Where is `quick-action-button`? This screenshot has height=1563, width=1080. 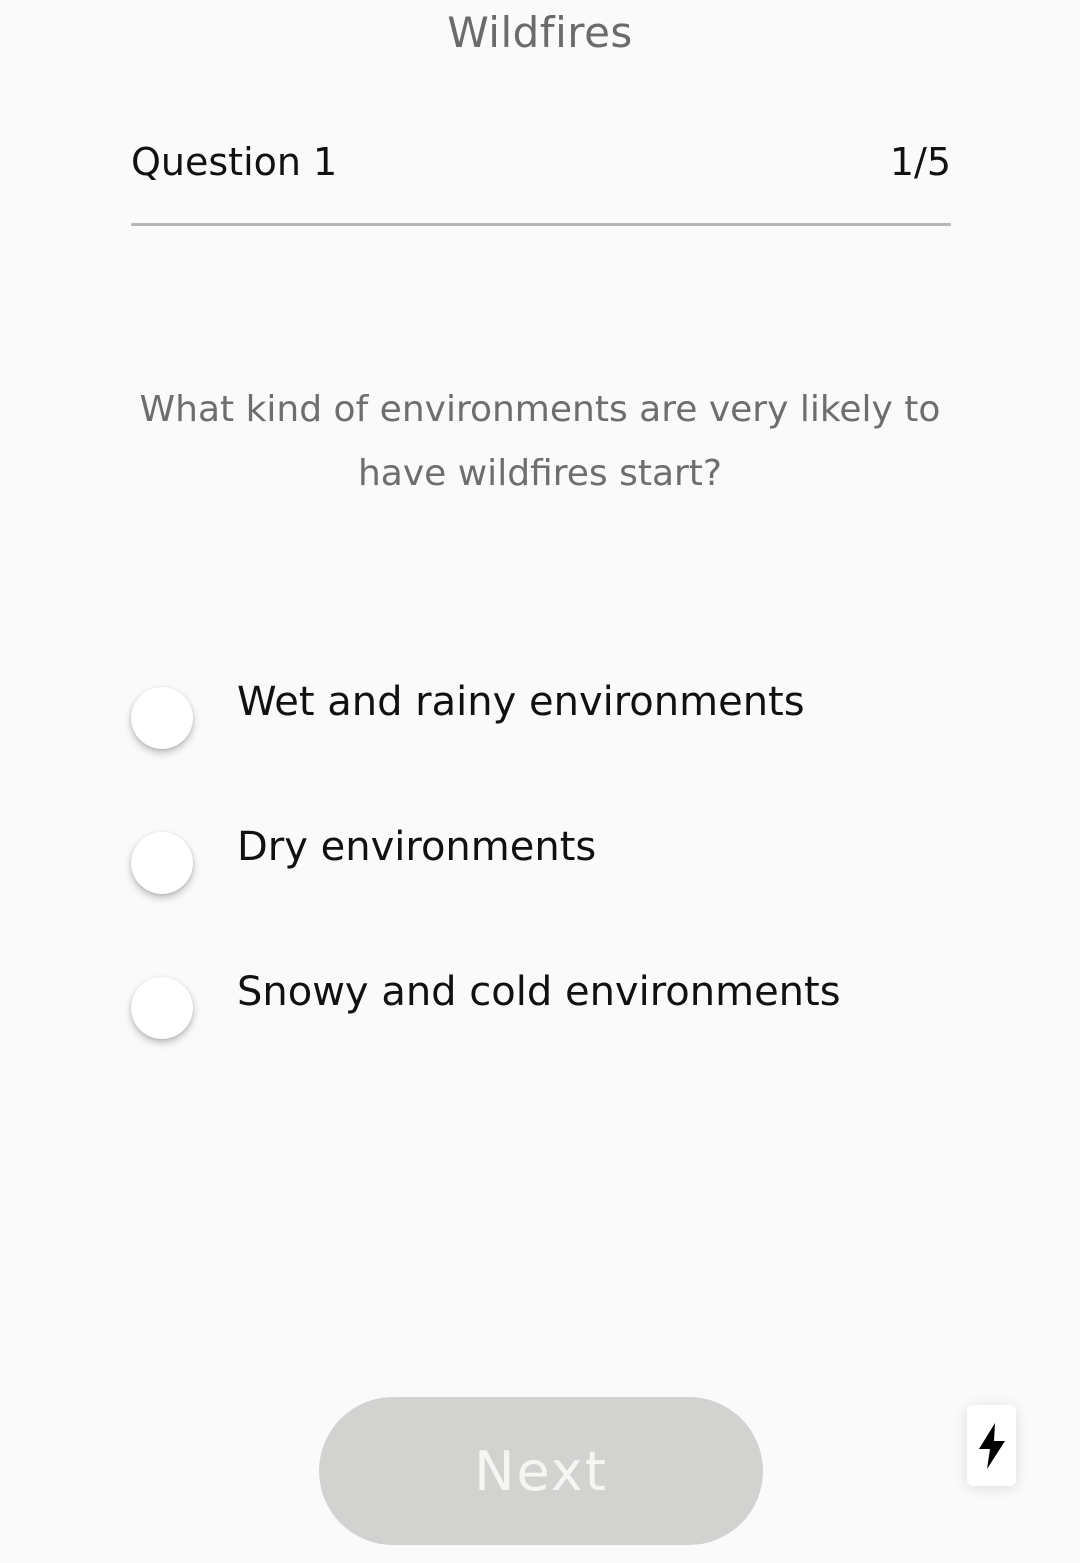
quick-action-button is located at coordinates (991, 1445).